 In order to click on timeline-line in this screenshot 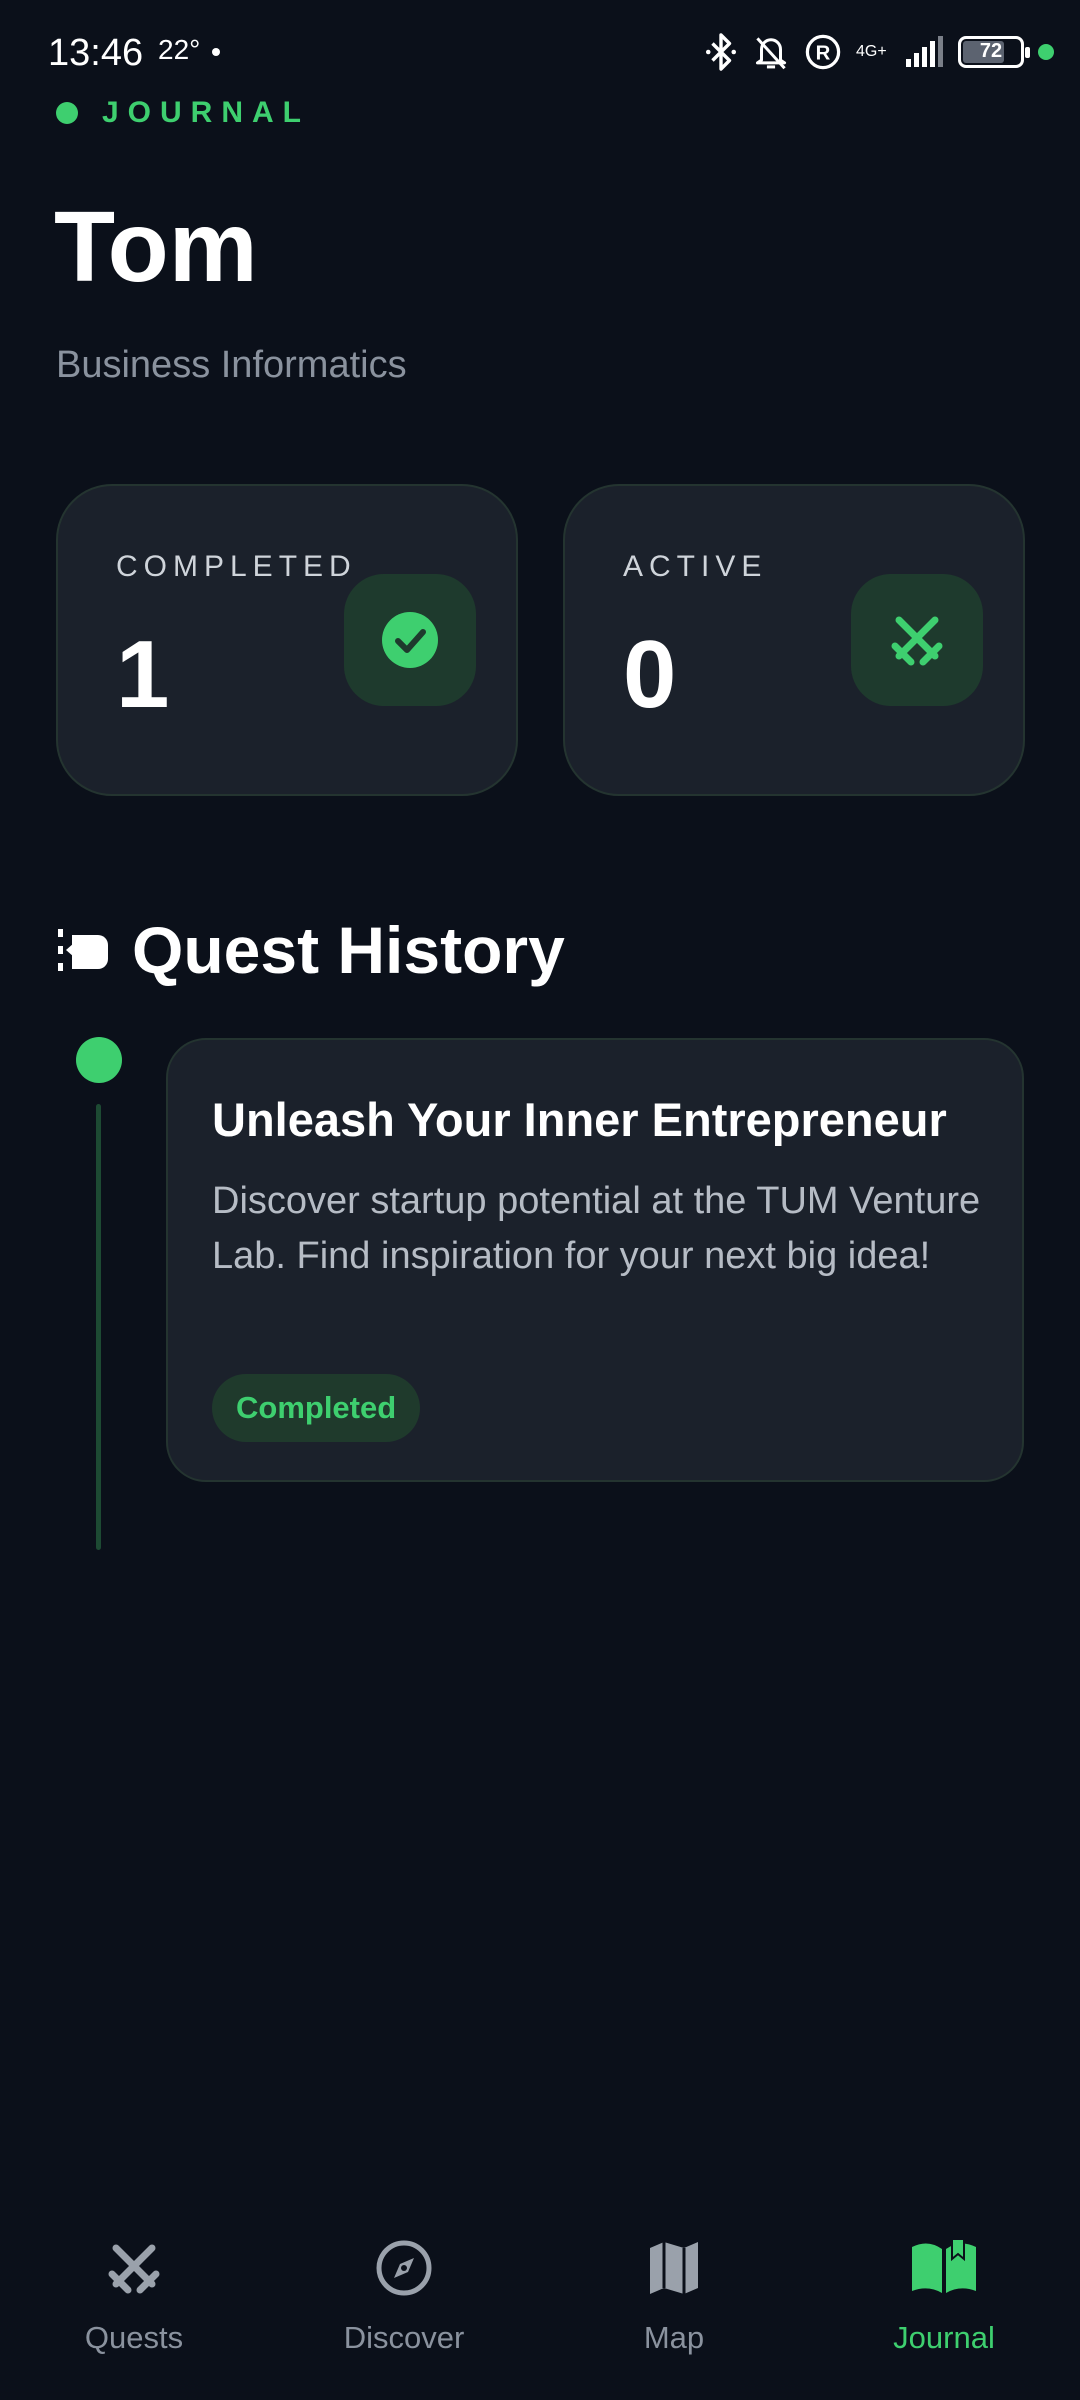, I will do `click(98, 1327)`.